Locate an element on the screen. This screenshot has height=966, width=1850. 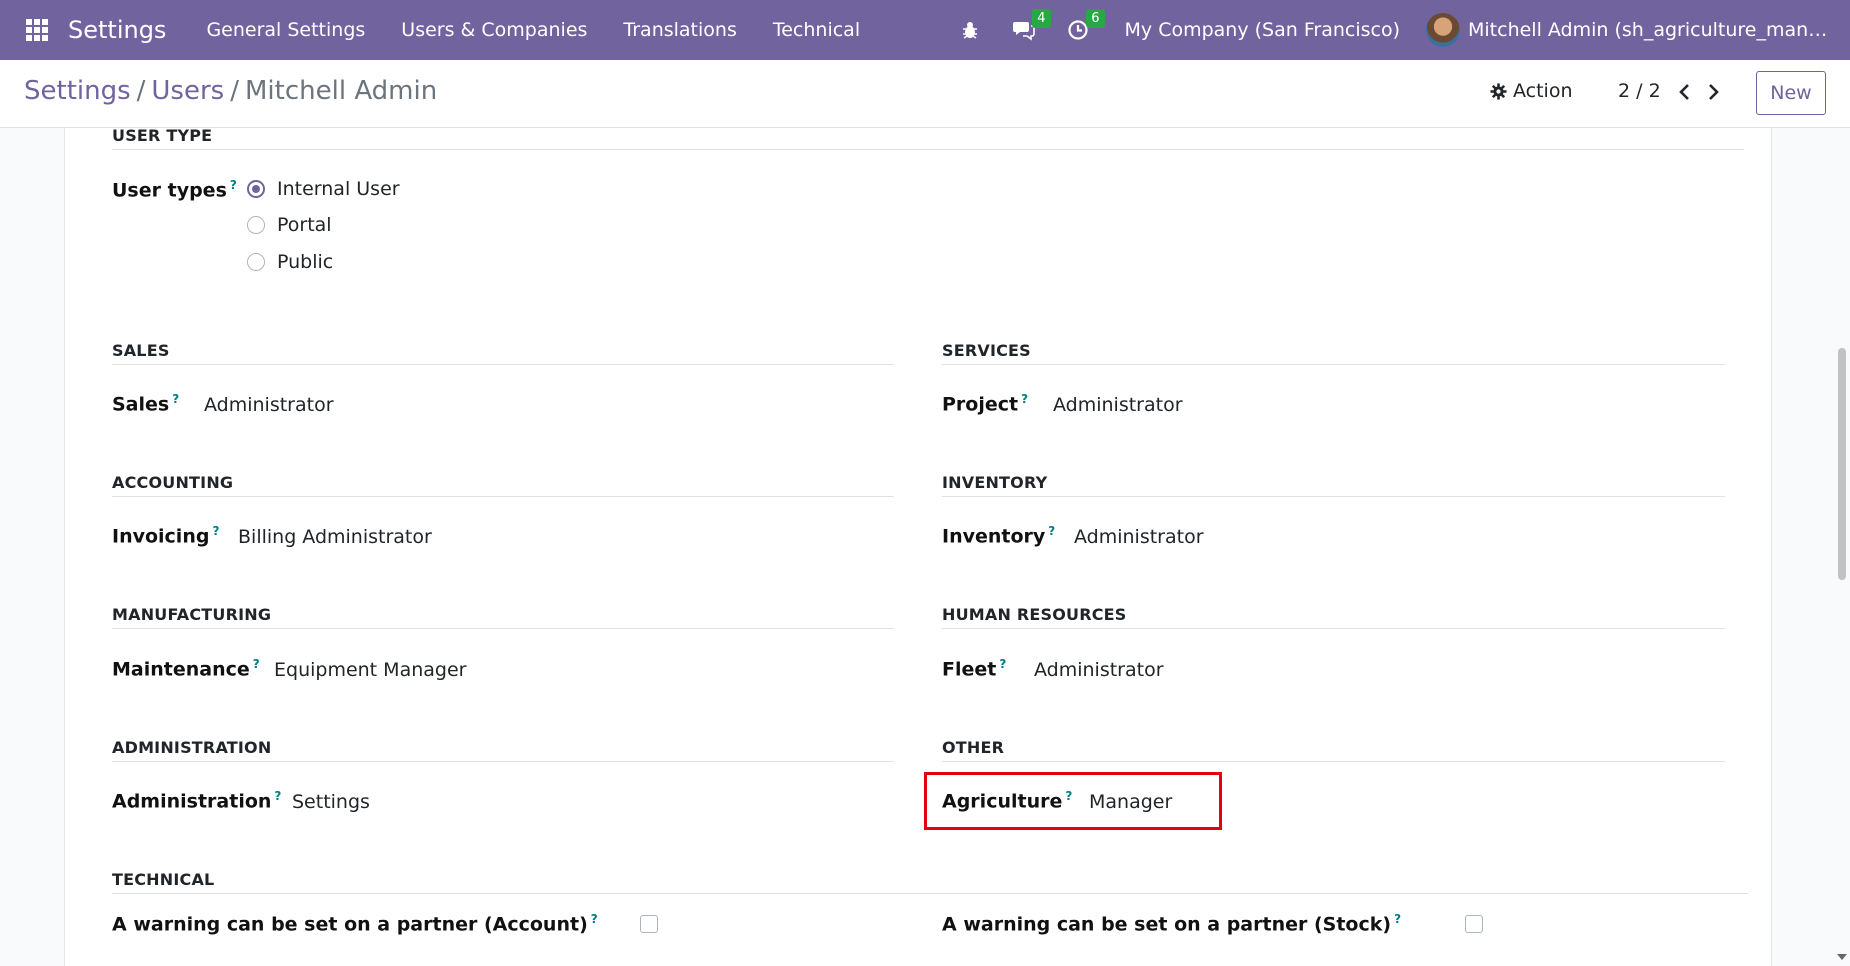
breadcrumb: Settings / Users / Mitchell Admin is located at coordinates (230, 91).